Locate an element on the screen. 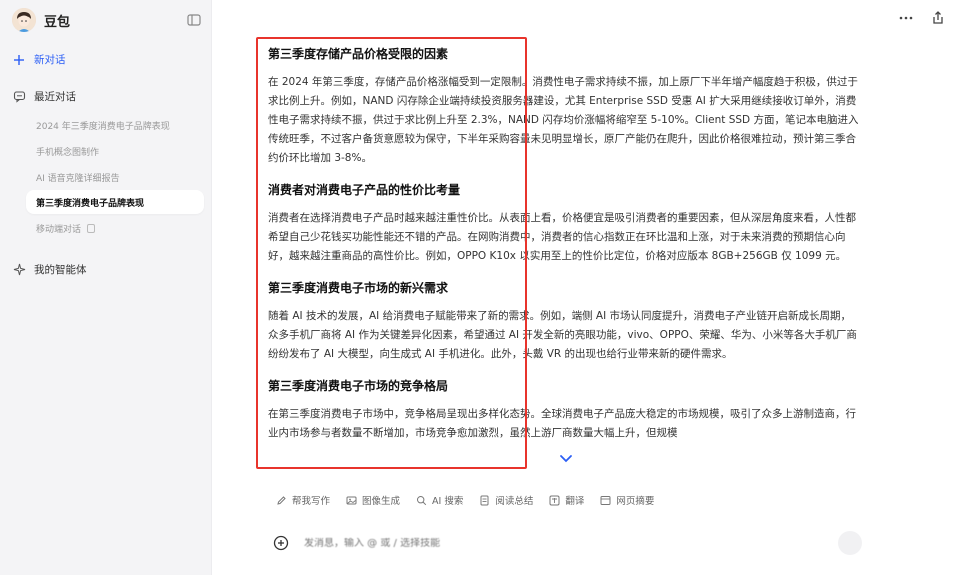 Image resolution: width=960 pixels, height=575 pixels. web-icon is located at coordinates (605, 500).